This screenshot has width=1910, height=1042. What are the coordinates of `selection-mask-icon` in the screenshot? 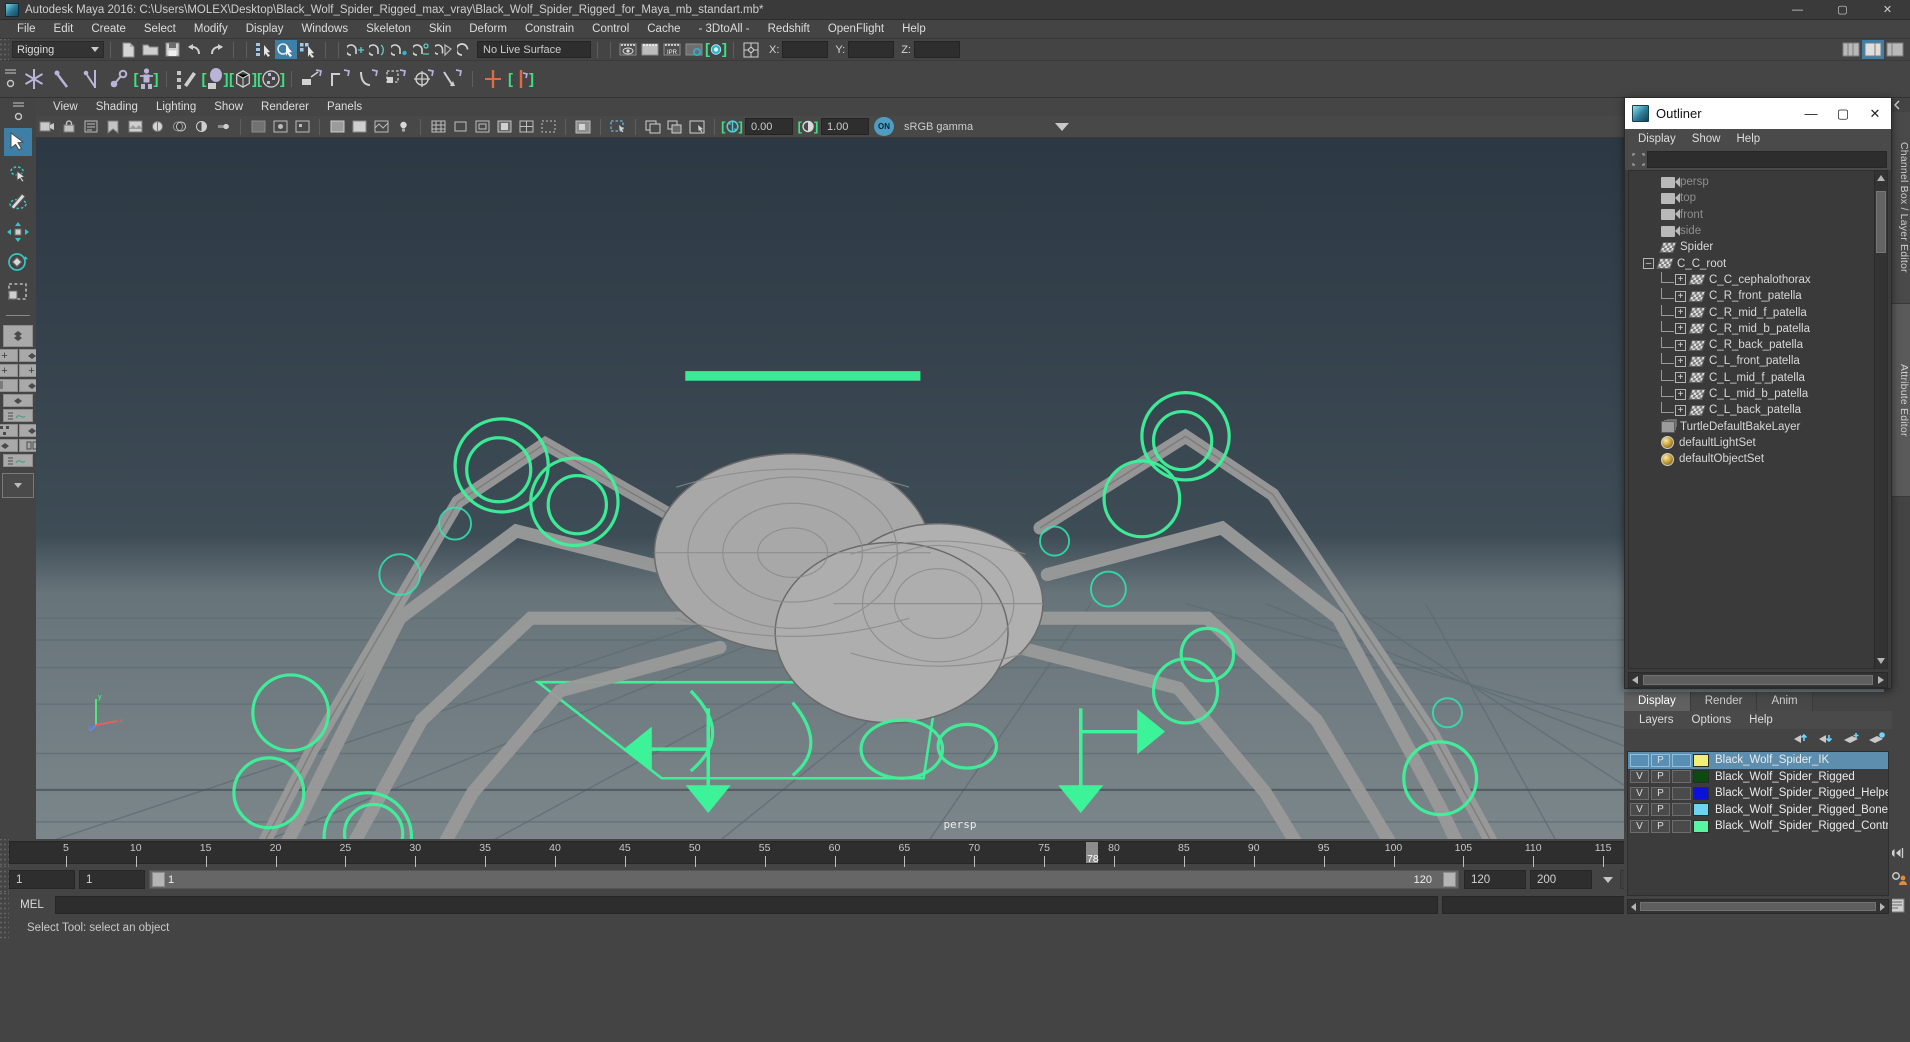 It's located at (751, 49).